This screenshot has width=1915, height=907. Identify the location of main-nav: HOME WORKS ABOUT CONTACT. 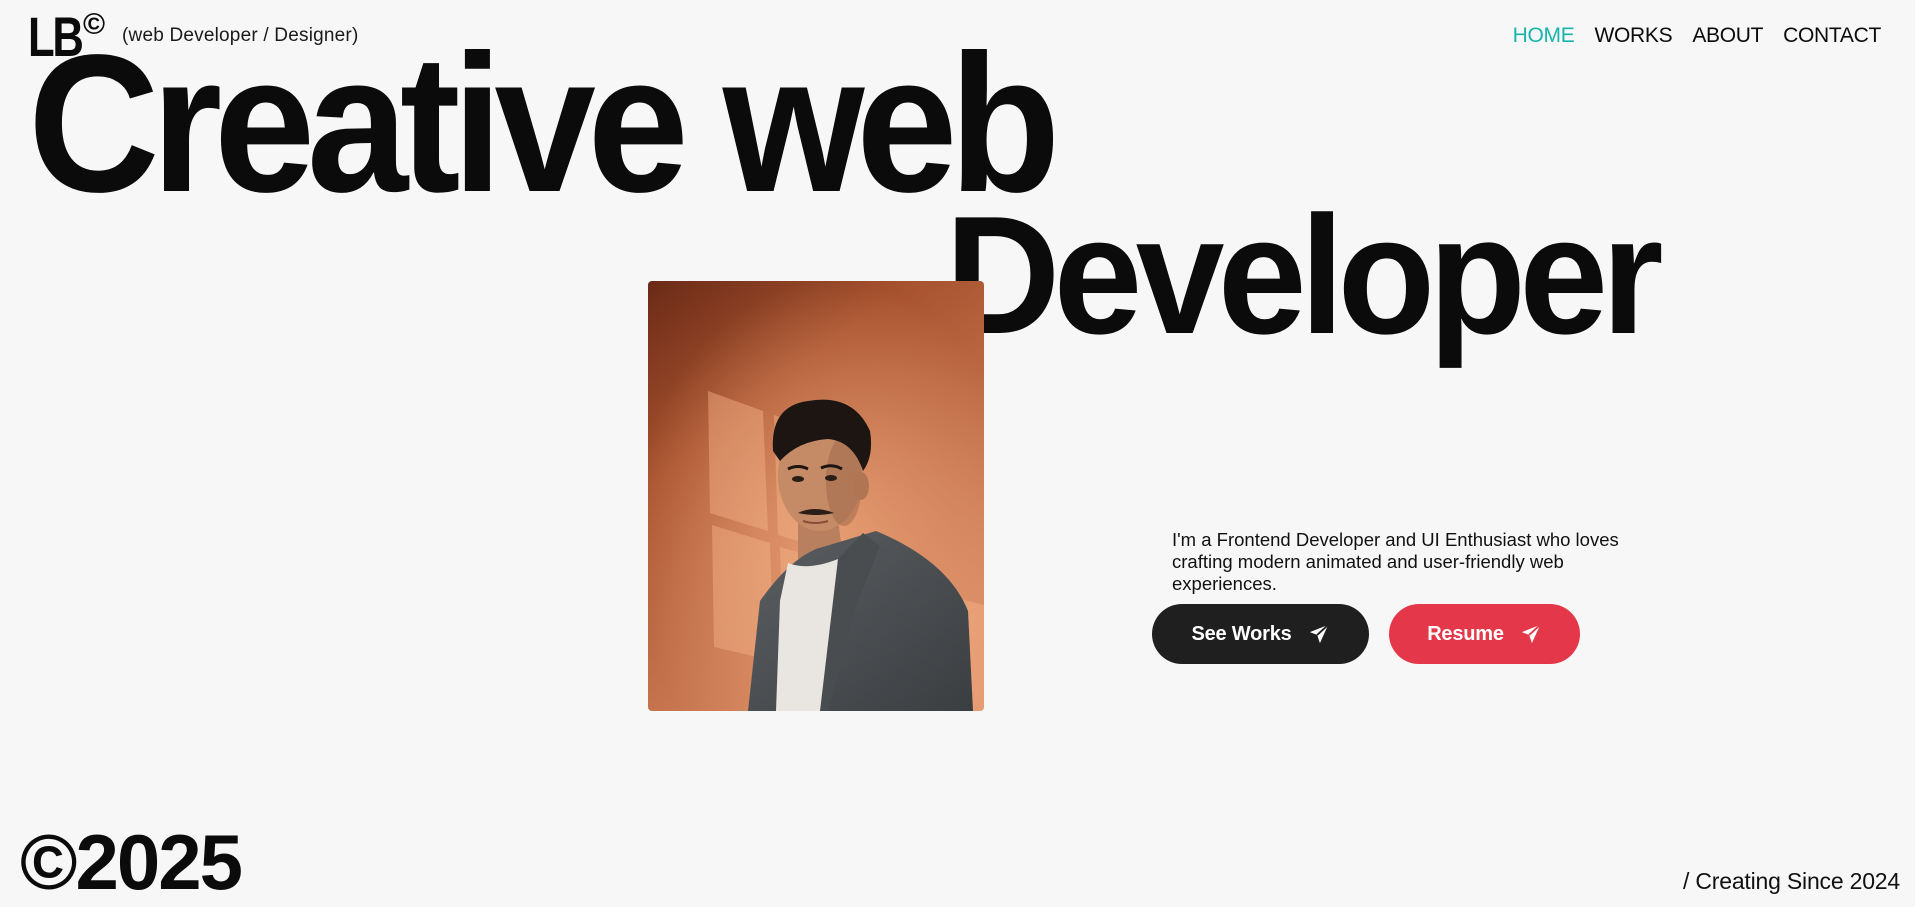
(1697, 36).